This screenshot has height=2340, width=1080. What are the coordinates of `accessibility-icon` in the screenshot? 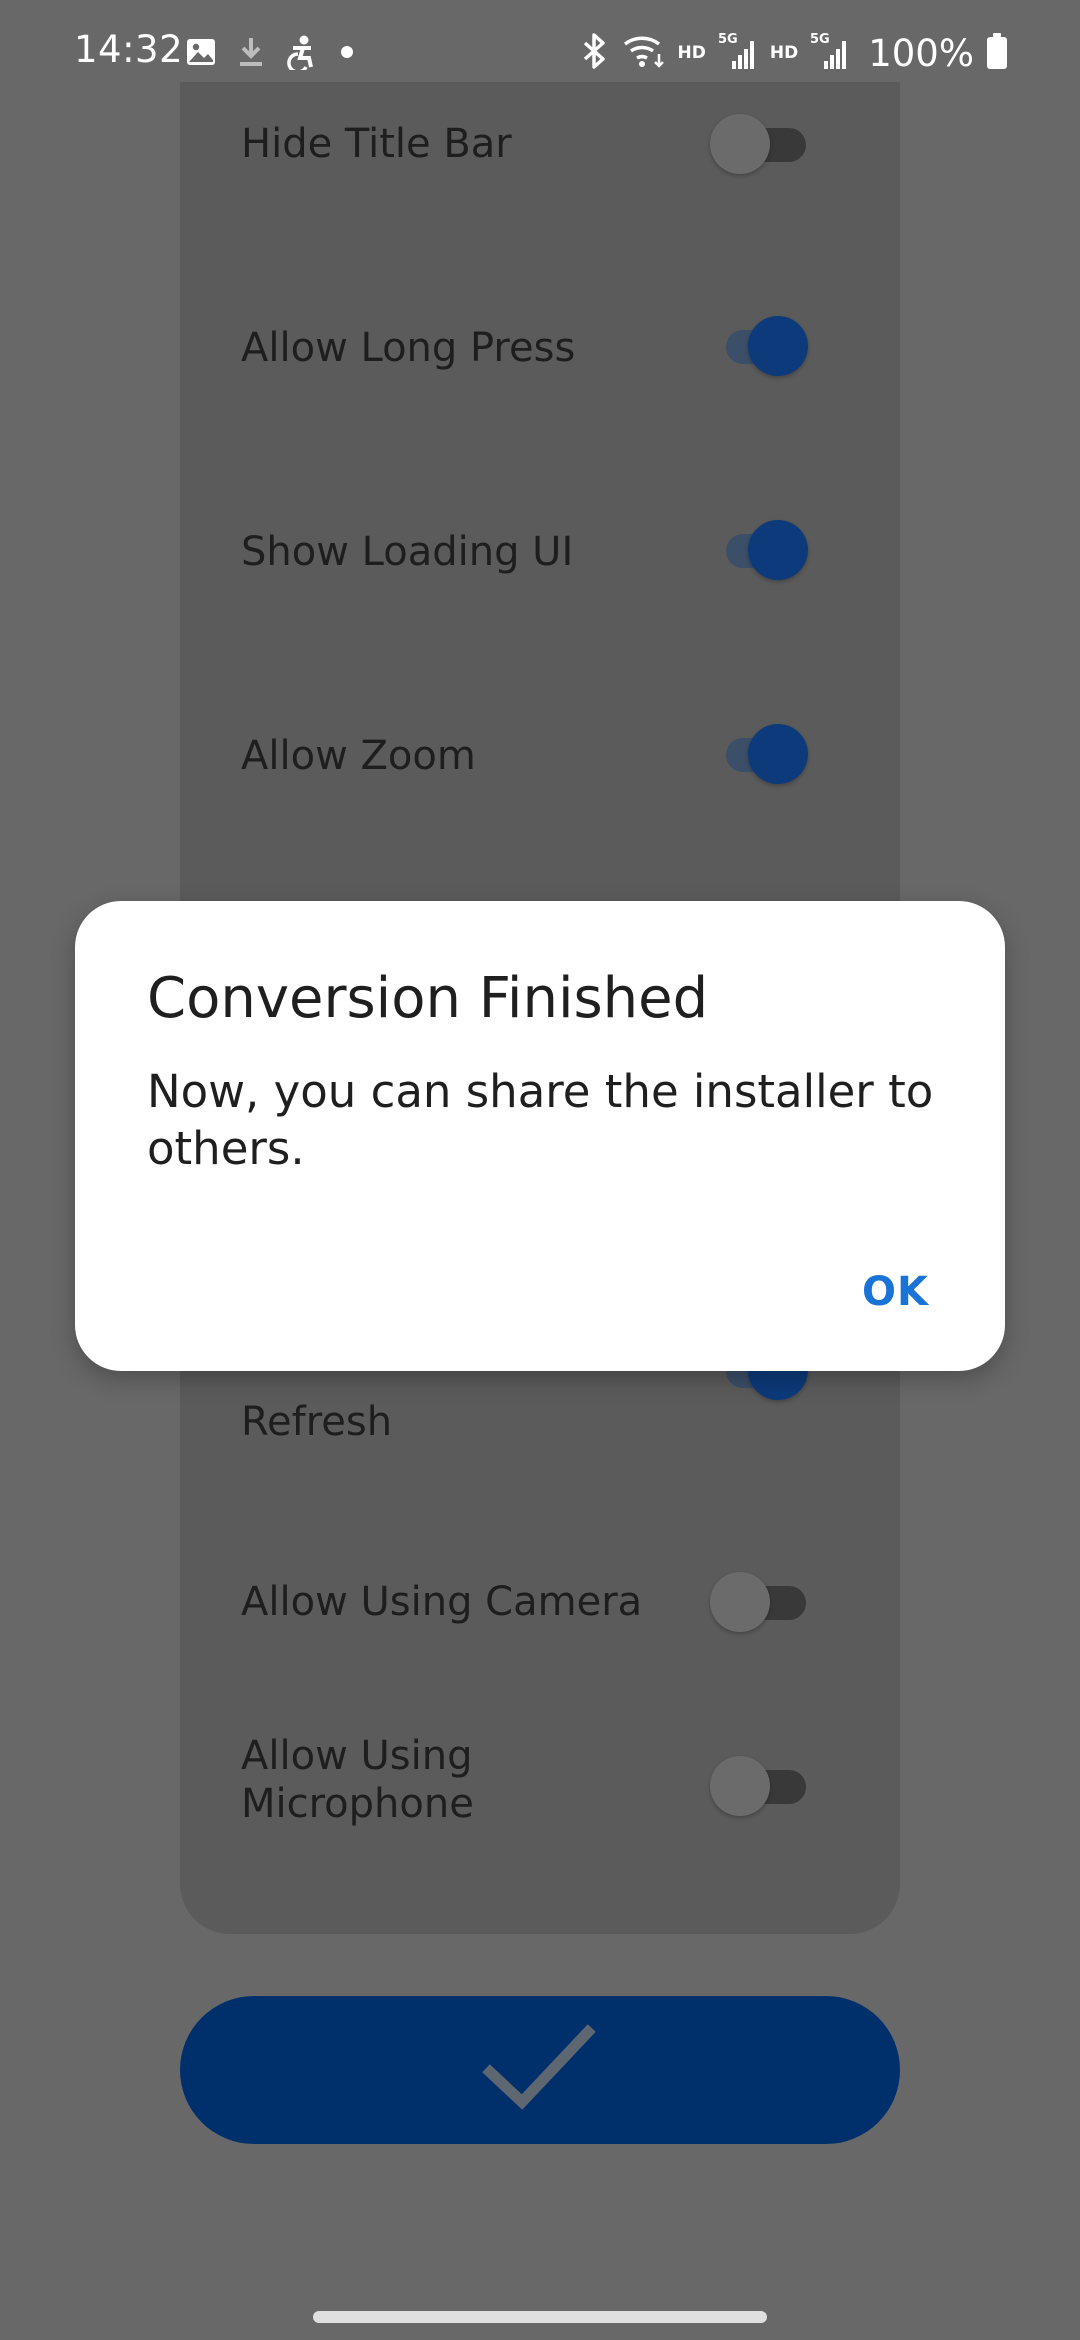 It's located at (302, 54).